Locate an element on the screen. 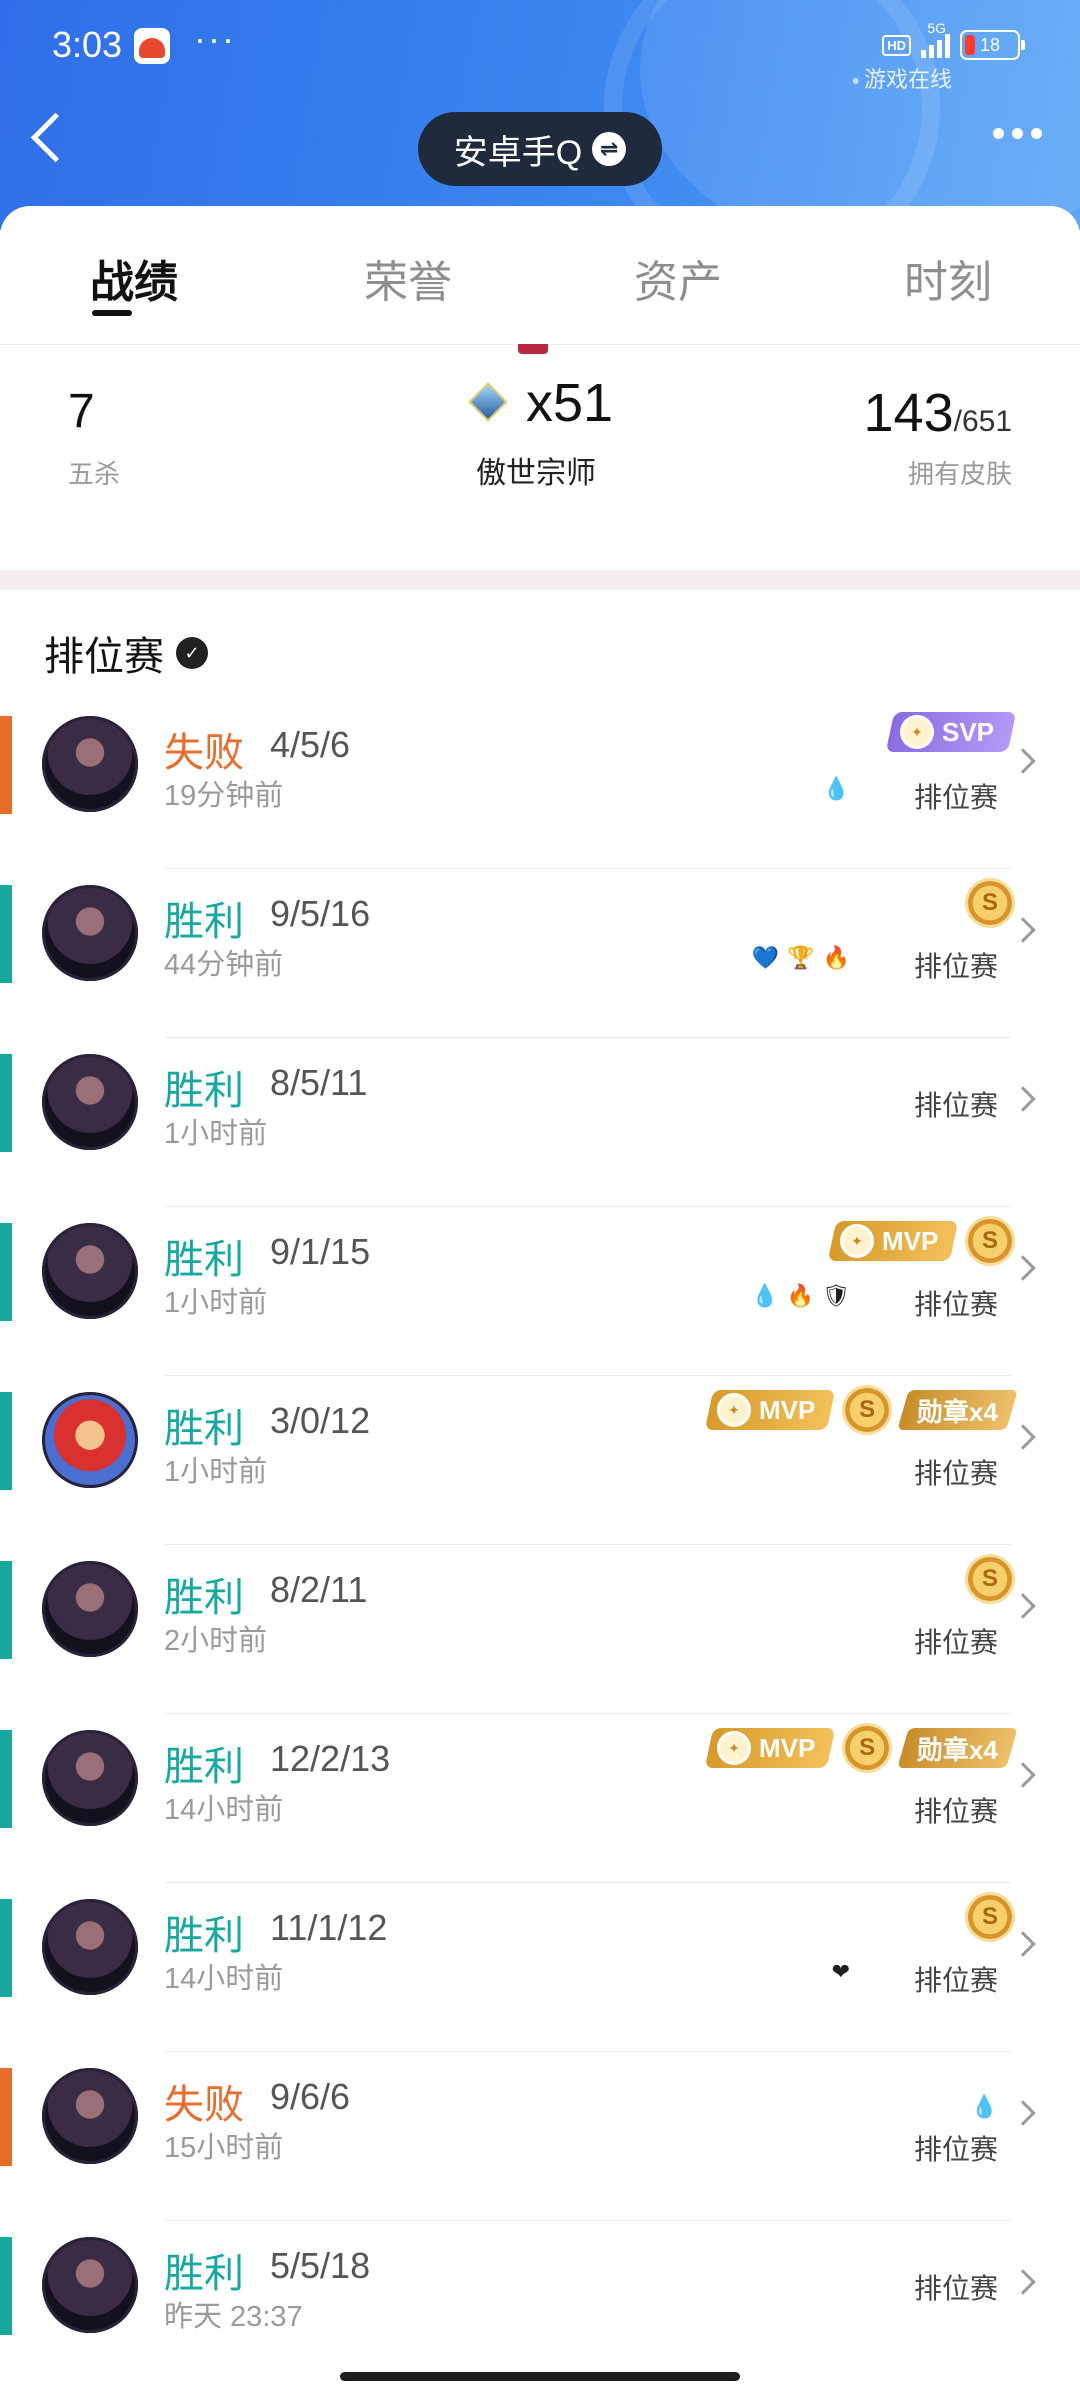  achievement-icons: 💙 🏆 🔥 is located at coordinates (801, 958).